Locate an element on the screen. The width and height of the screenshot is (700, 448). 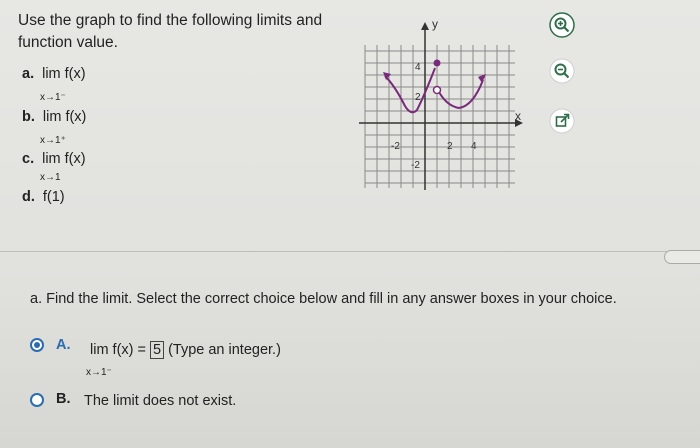
part-b: b. lim f(x) is located at coordinates (54, 117).